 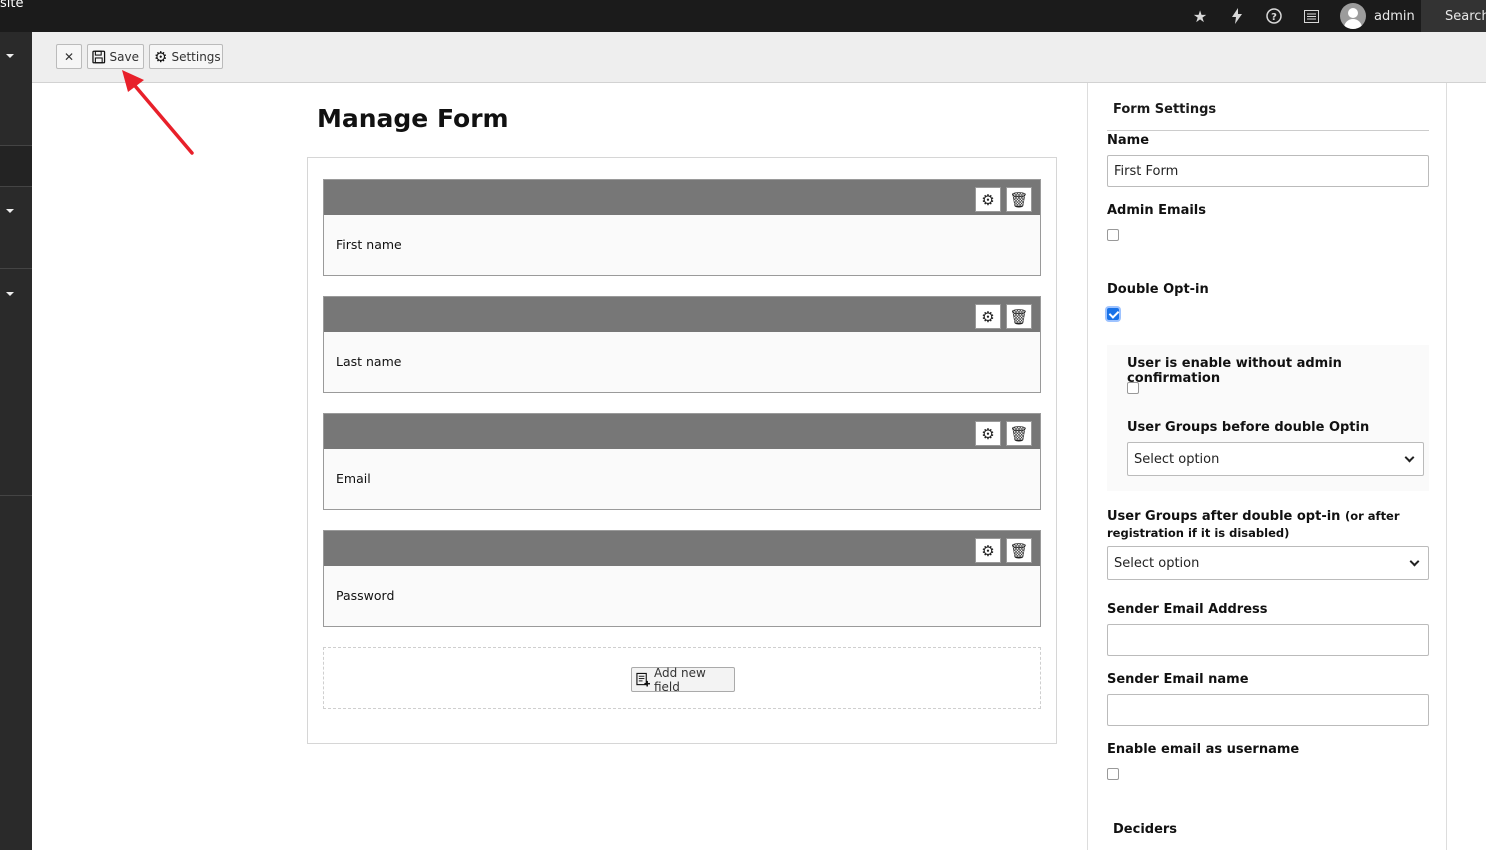 What do you see at coordinates (1113, 774) in the screenshot?
I see `email-username-checkbox` at bounding box center [1113, 774].